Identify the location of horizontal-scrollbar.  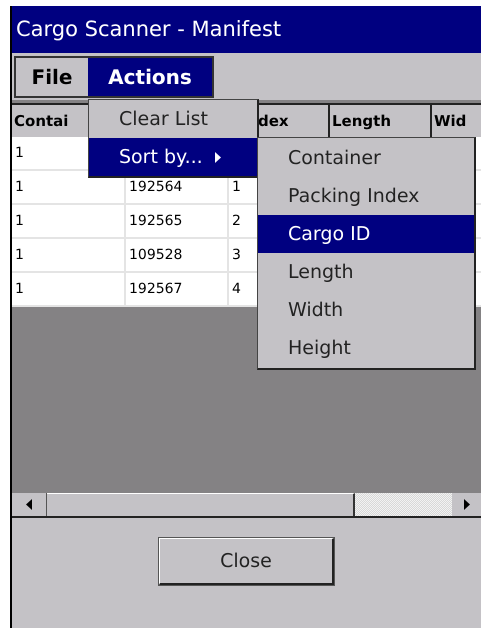
(246, 505).